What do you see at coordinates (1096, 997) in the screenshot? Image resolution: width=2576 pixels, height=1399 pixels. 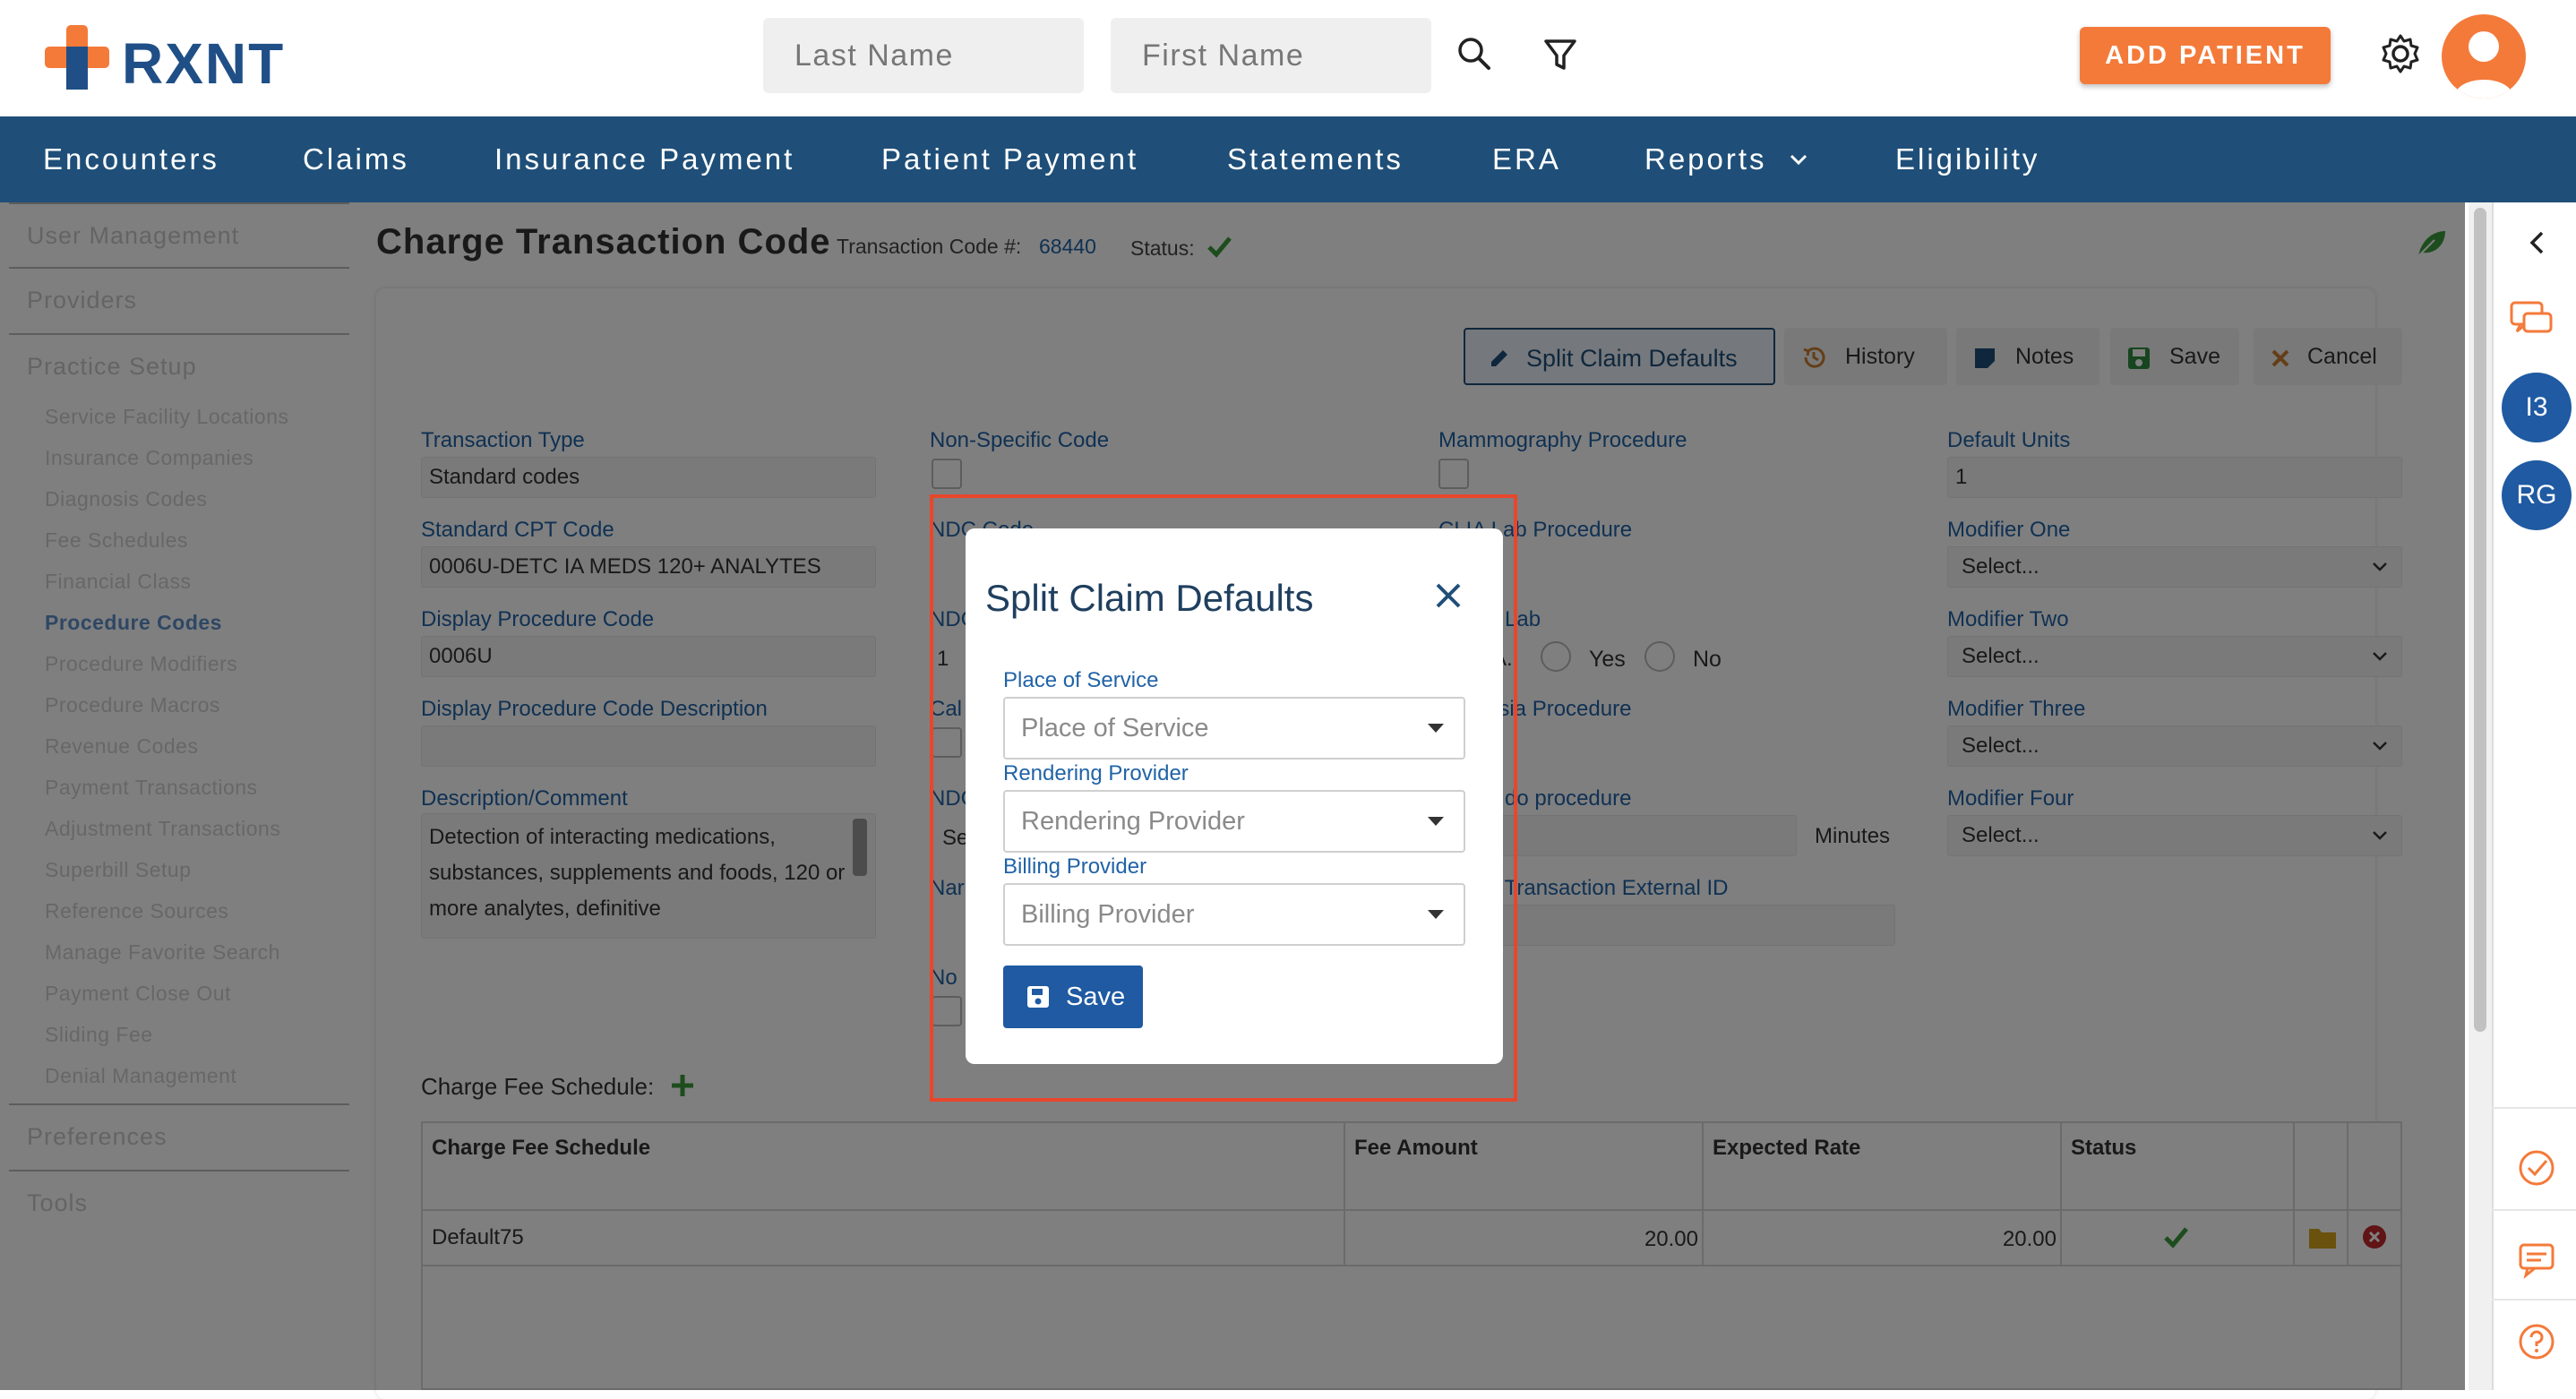 I see `modal-save-label: Save` at bounding box center [1096, 997].